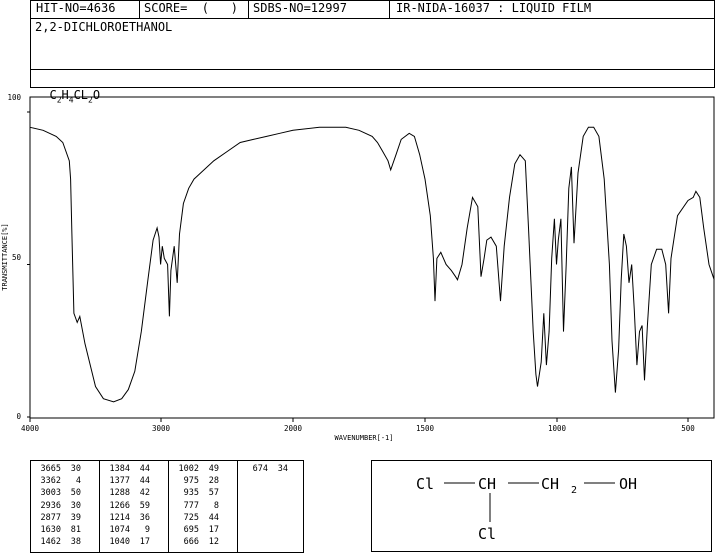 The width and height of the screenshot is (715, 553). Describe the element at coordinates (119, 481) in the screenshot. I see `peak-wavenumber: 1377` at that location.